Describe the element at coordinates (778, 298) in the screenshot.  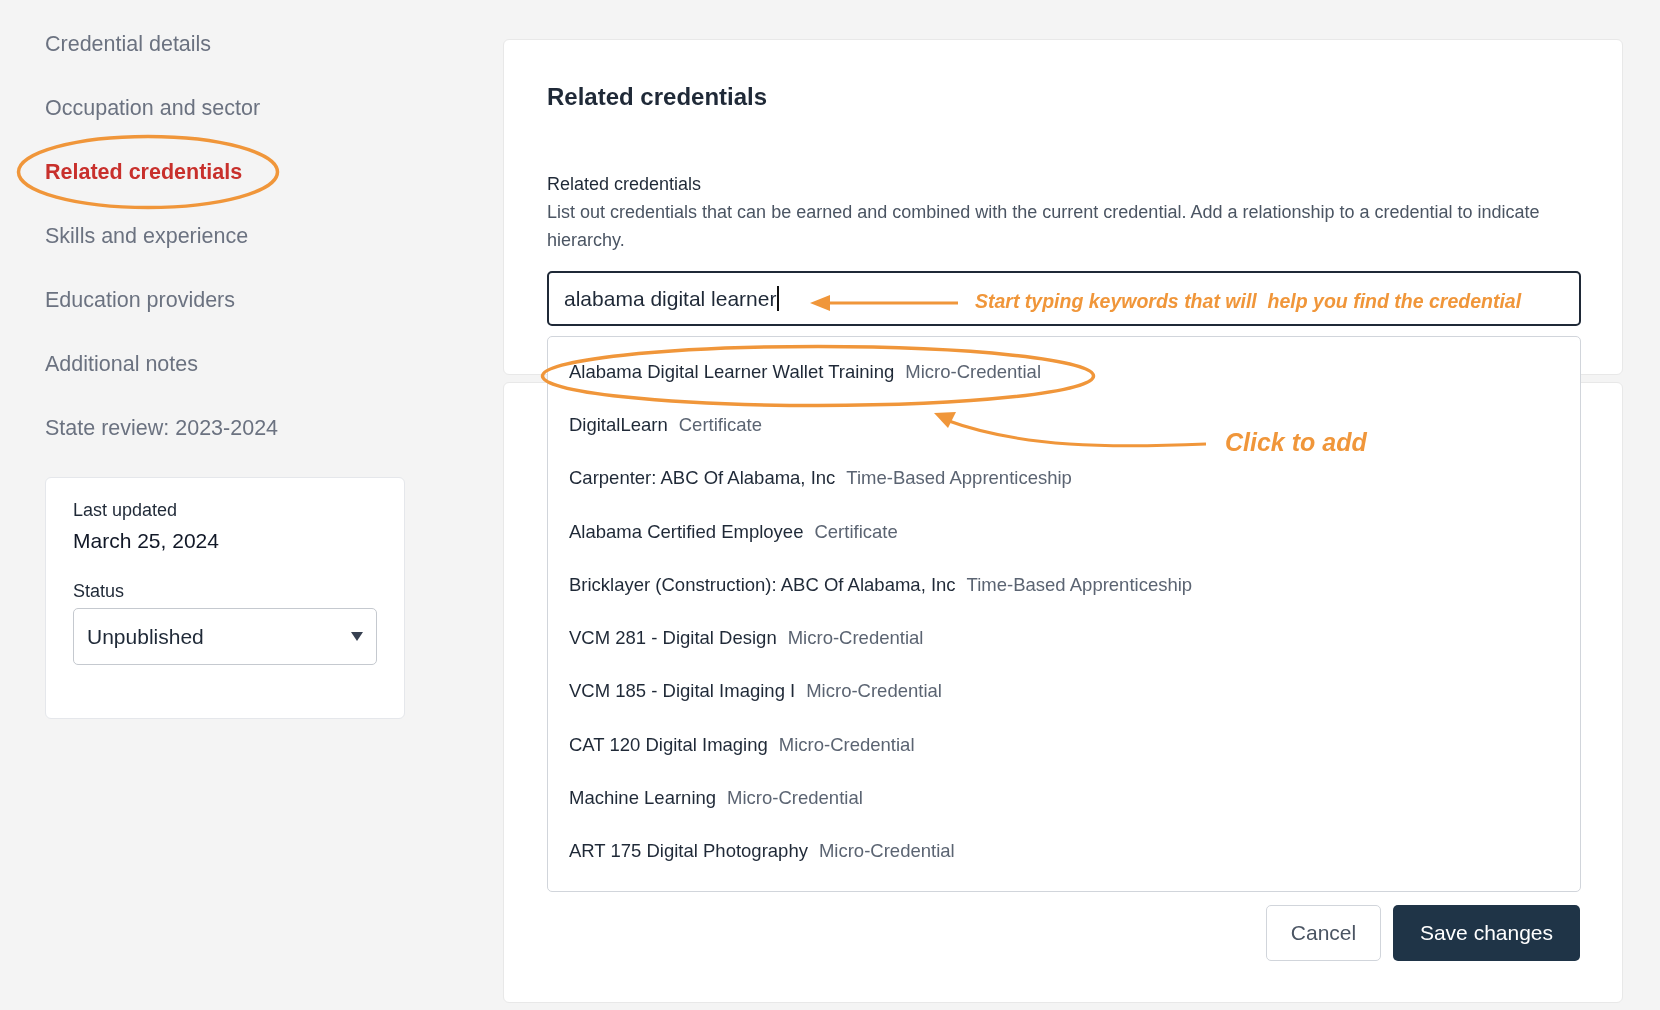
I see `text-cursor` at that location.